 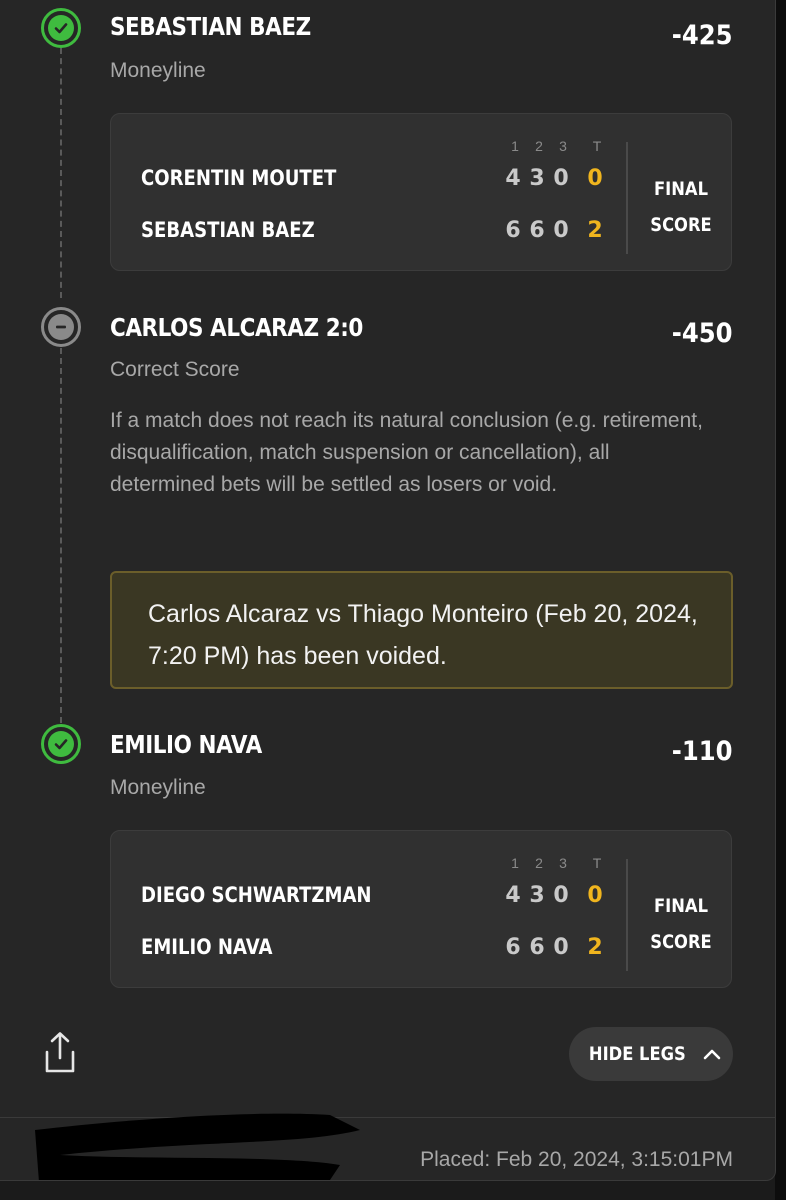 I want to click on chevron-up-icon, so click(x=712, y=1054).